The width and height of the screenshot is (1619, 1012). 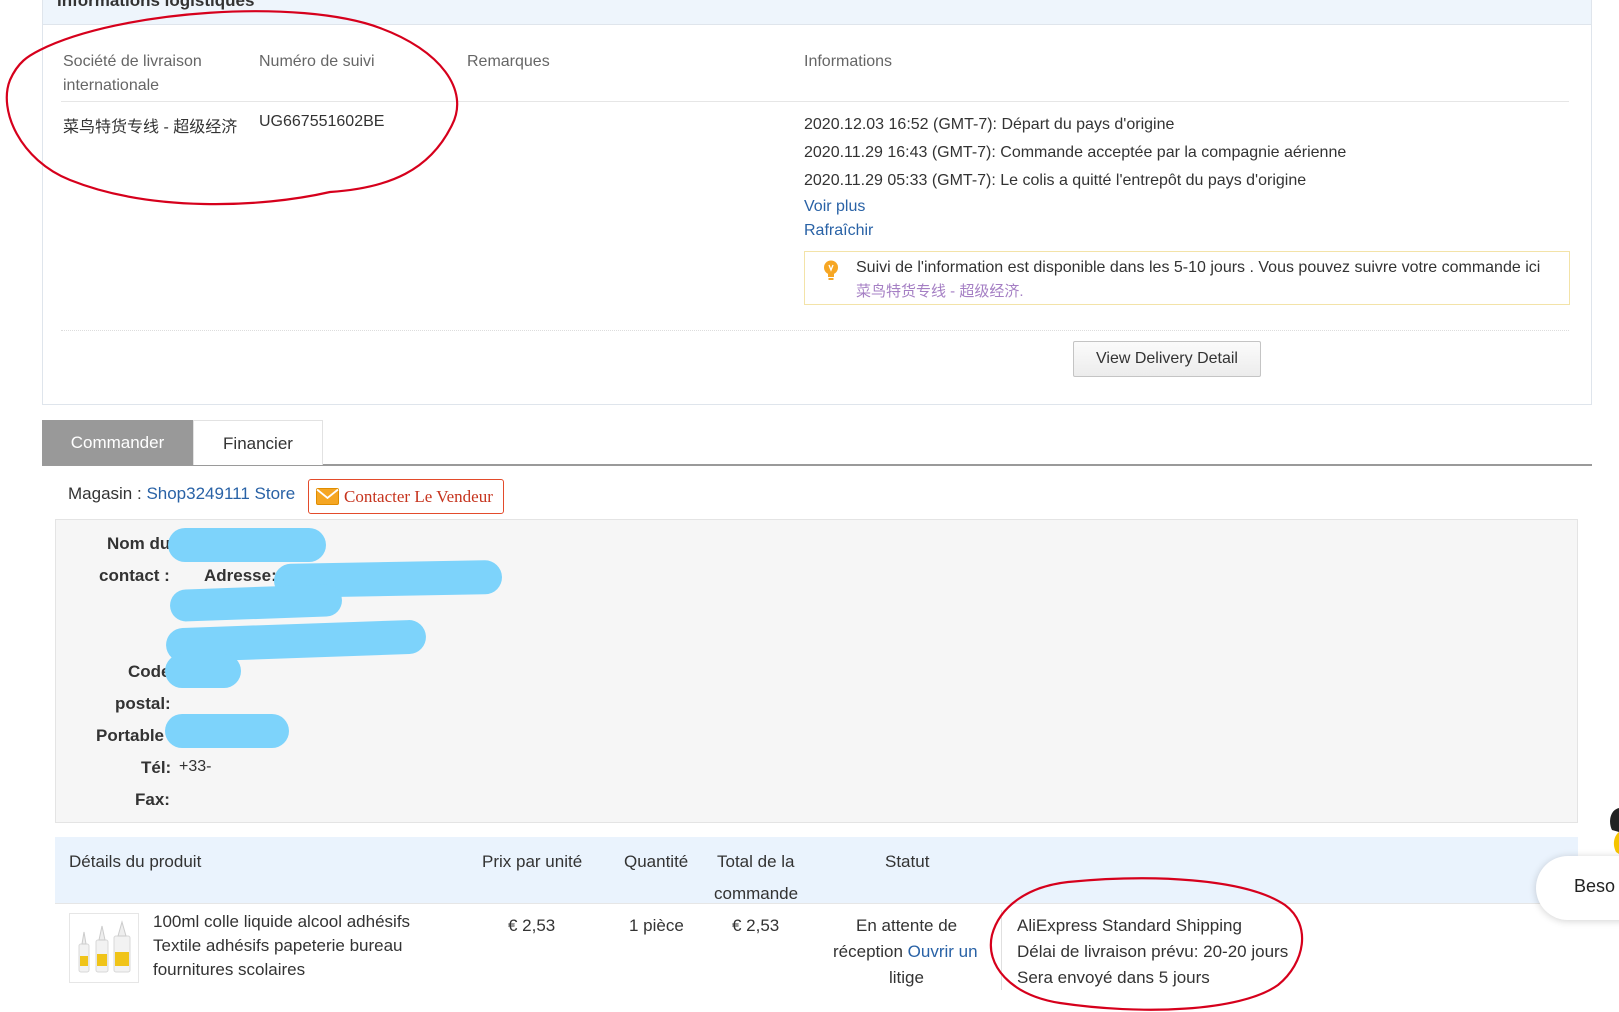 What do you see at coordinates (322, 121) in the screenshot?
I see `tracking-number: UG667551602BE` at bounding box center [322, 121].